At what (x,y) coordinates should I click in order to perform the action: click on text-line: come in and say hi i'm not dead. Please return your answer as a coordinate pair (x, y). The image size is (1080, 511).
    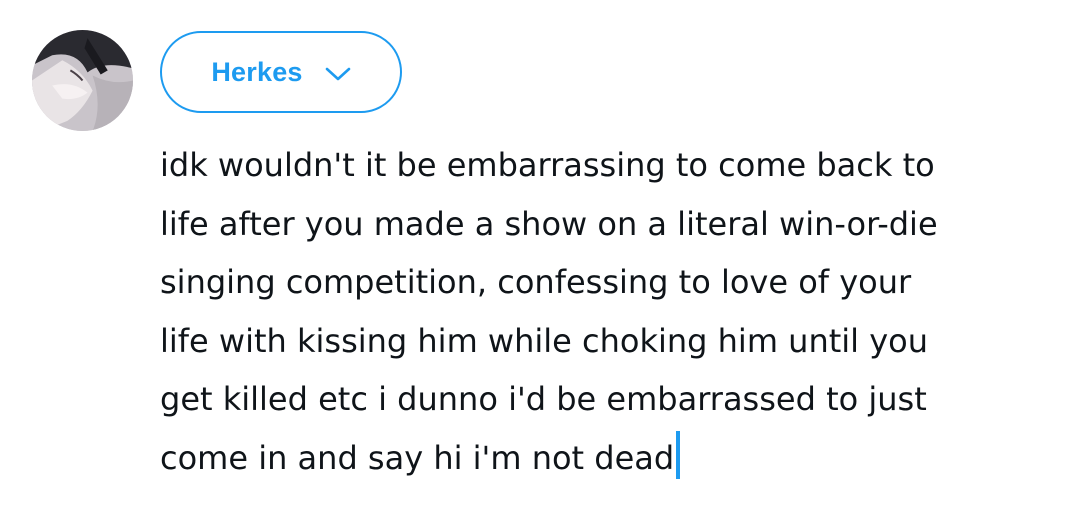
    Looking at the image, I should click on (417, 457).